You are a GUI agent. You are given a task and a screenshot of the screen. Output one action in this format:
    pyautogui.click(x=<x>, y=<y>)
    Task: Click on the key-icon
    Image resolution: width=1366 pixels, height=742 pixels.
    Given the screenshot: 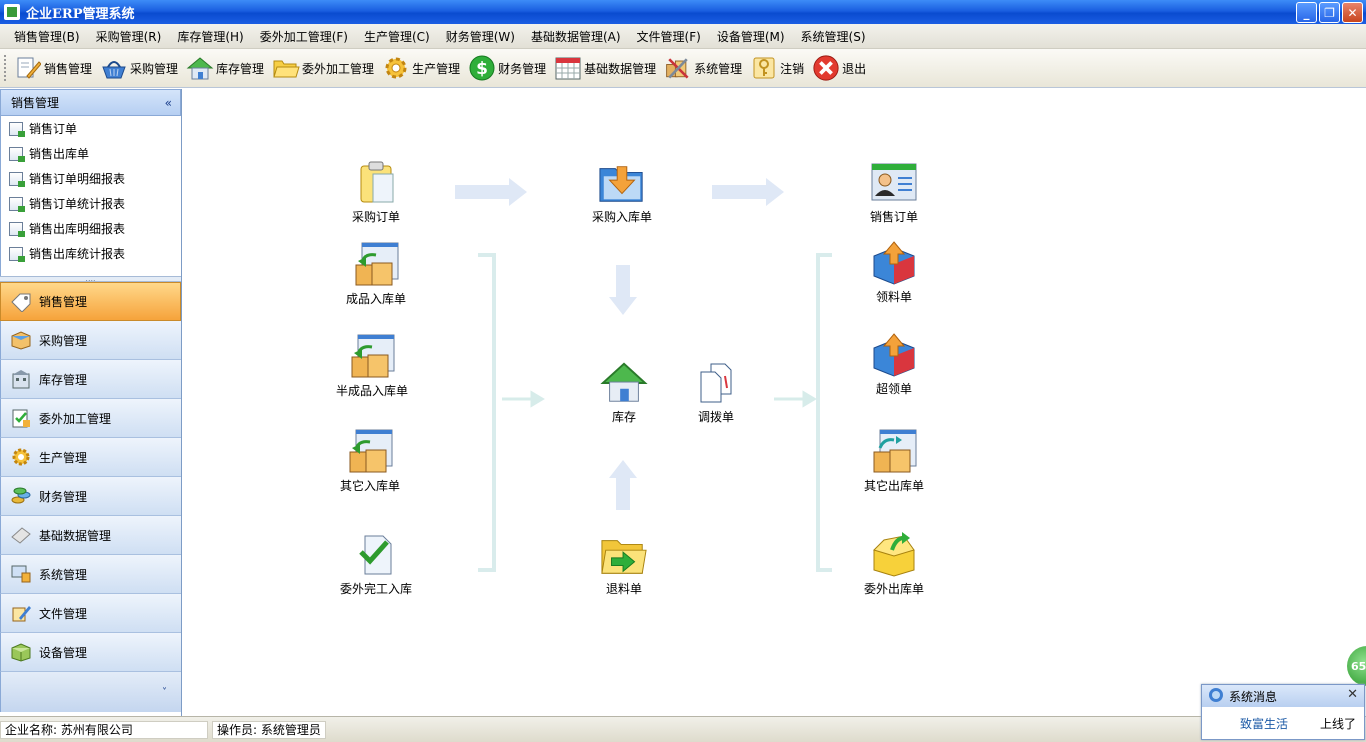 What is the action you would take?
    pyautogui.click(x=764, y=68)
    